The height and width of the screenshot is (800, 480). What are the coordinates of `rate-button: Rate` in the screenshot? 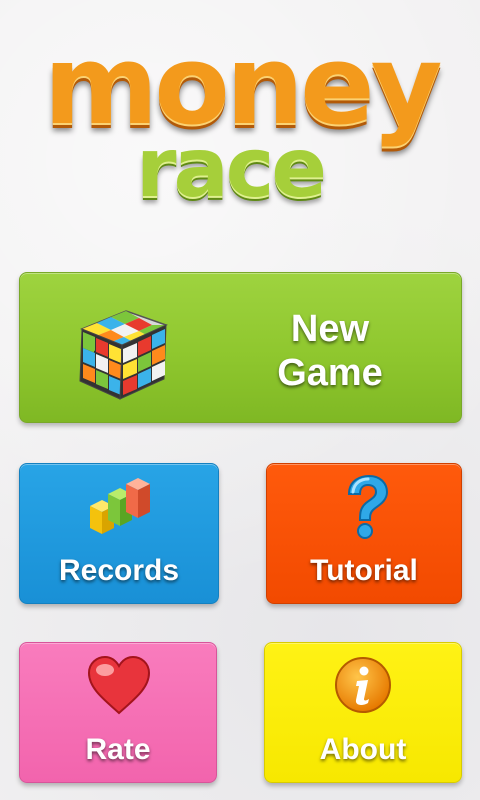 It's located at (118, 712).